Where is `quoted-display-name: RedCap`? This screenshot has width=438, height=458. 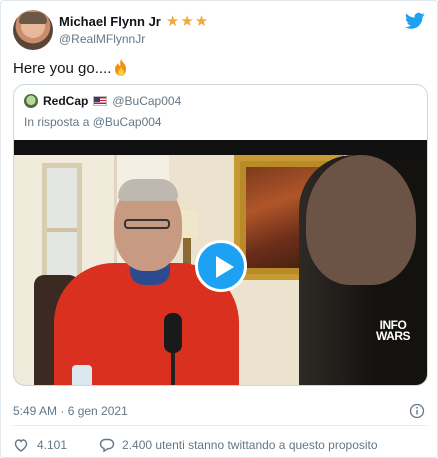
quoted-display-name: RedCap is located at coordinates (65, 101).